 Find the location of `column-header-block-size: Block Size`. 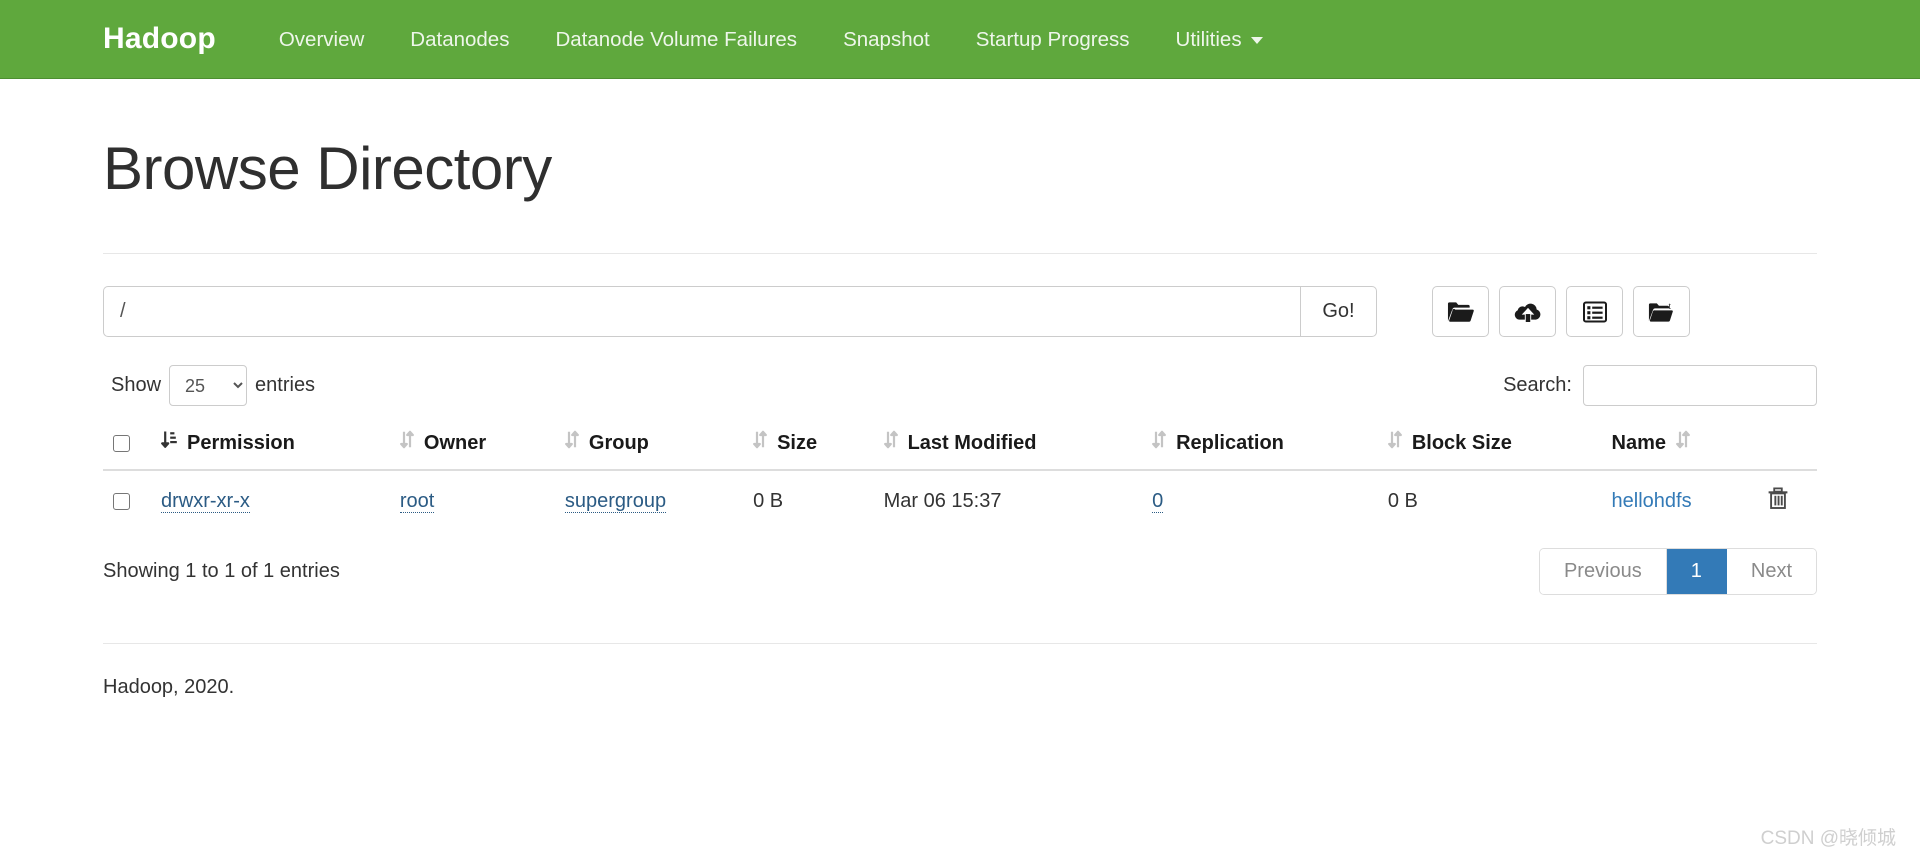

column-header-block-size: Block Size is located at coordinates (1489, 444).